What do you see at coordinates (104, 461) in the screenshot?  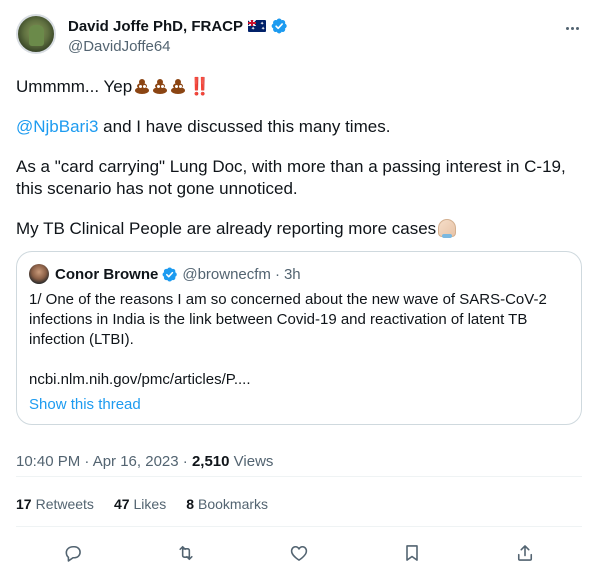 I see `tweet-timestamp: 10:40 PM · Apr 16, 2023 ·` at bounding box center [104, 461].